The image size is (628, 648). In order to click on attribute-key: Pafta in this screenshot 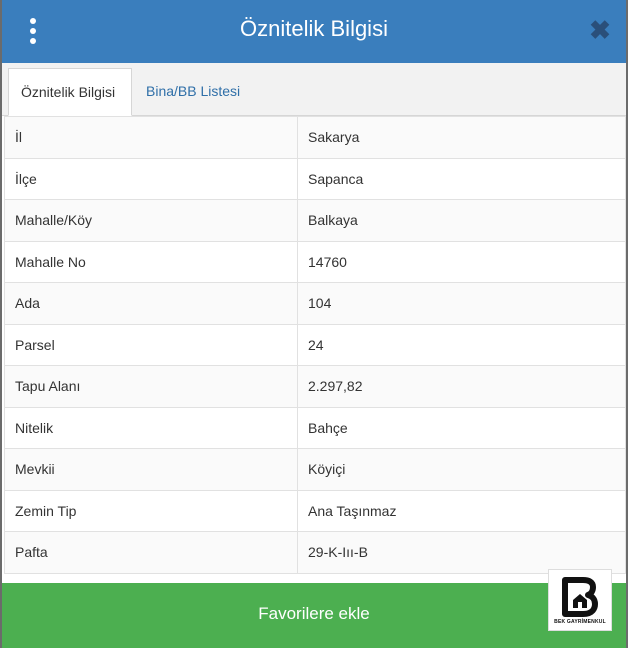, I will do `click(151, 552)`.